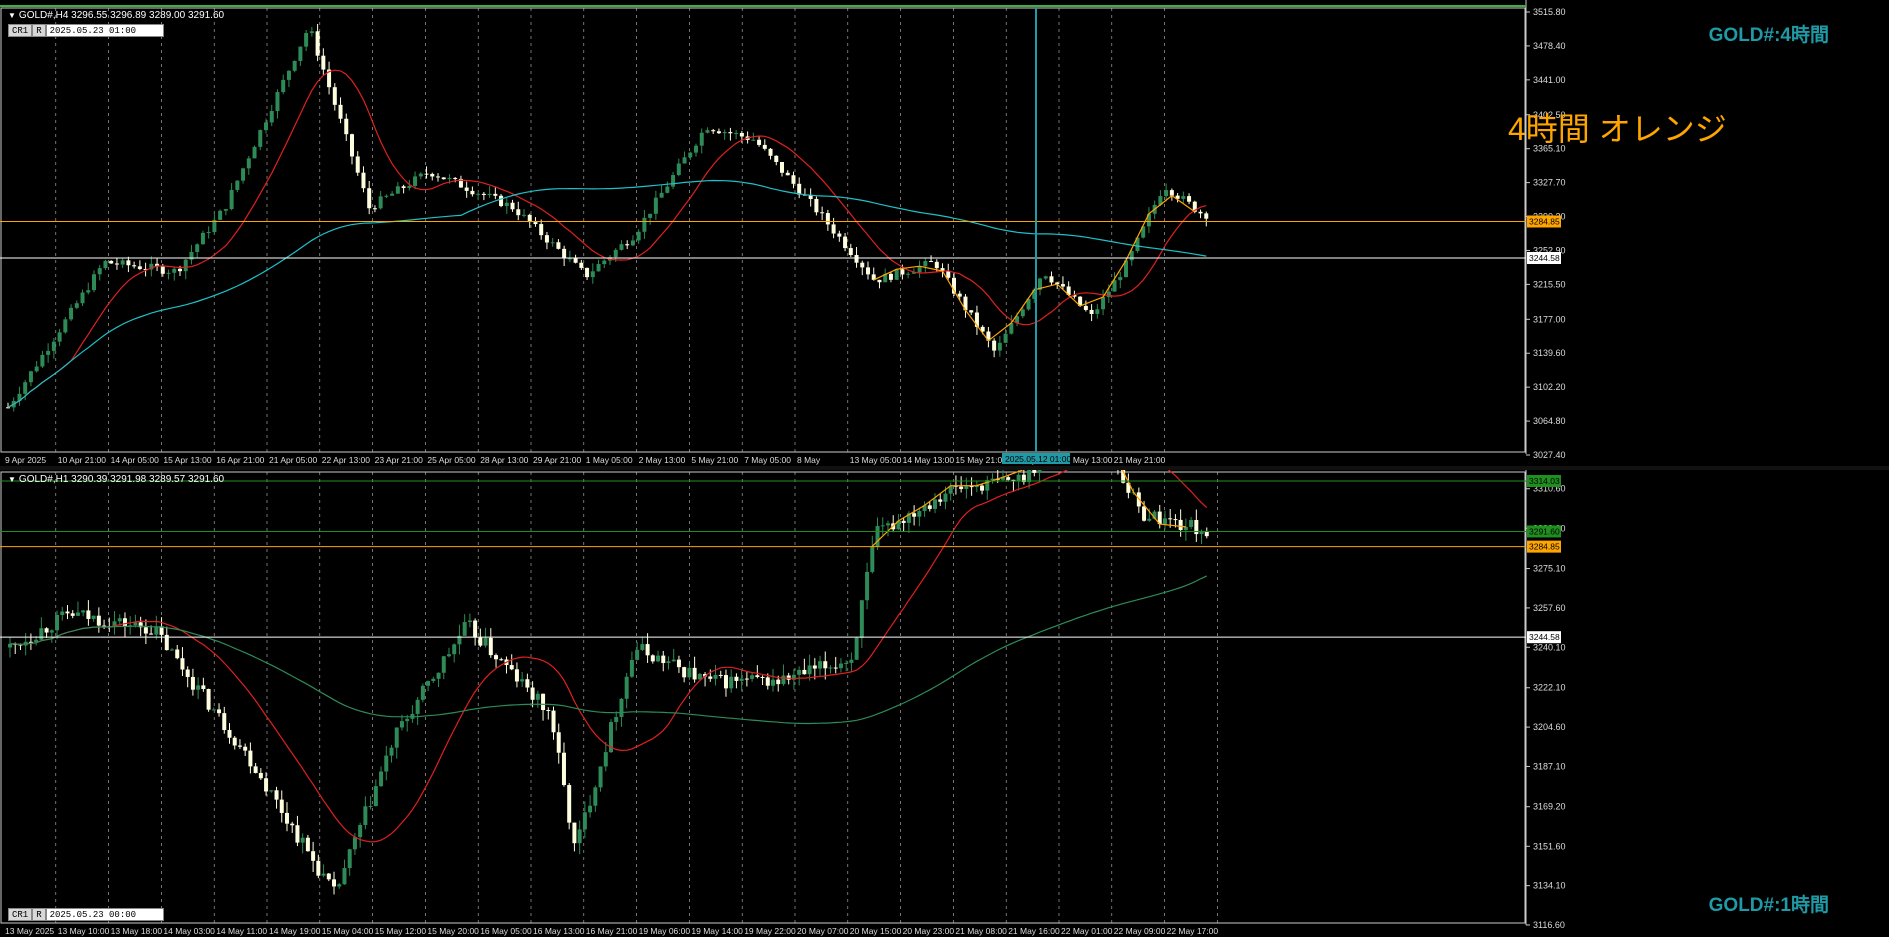 Image resolution: width=1889 pixels, height=937 pixels. I want to click on time-label: 7 May 05:00, so click(767, 460).